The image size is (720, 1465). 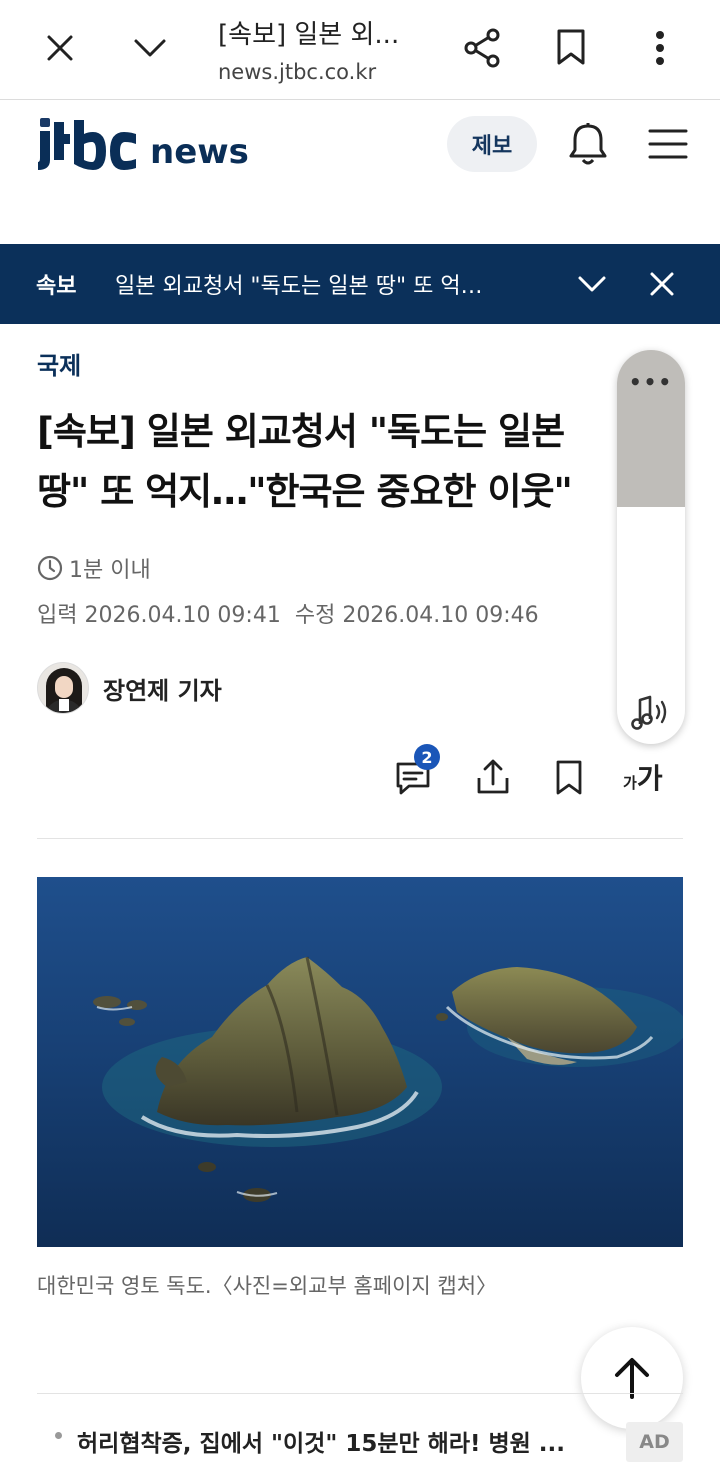 What do you see at coordinates (142, 145) in the screenshot?
I see `jtbc-news-logo: news` at bounding box center [142, 145].